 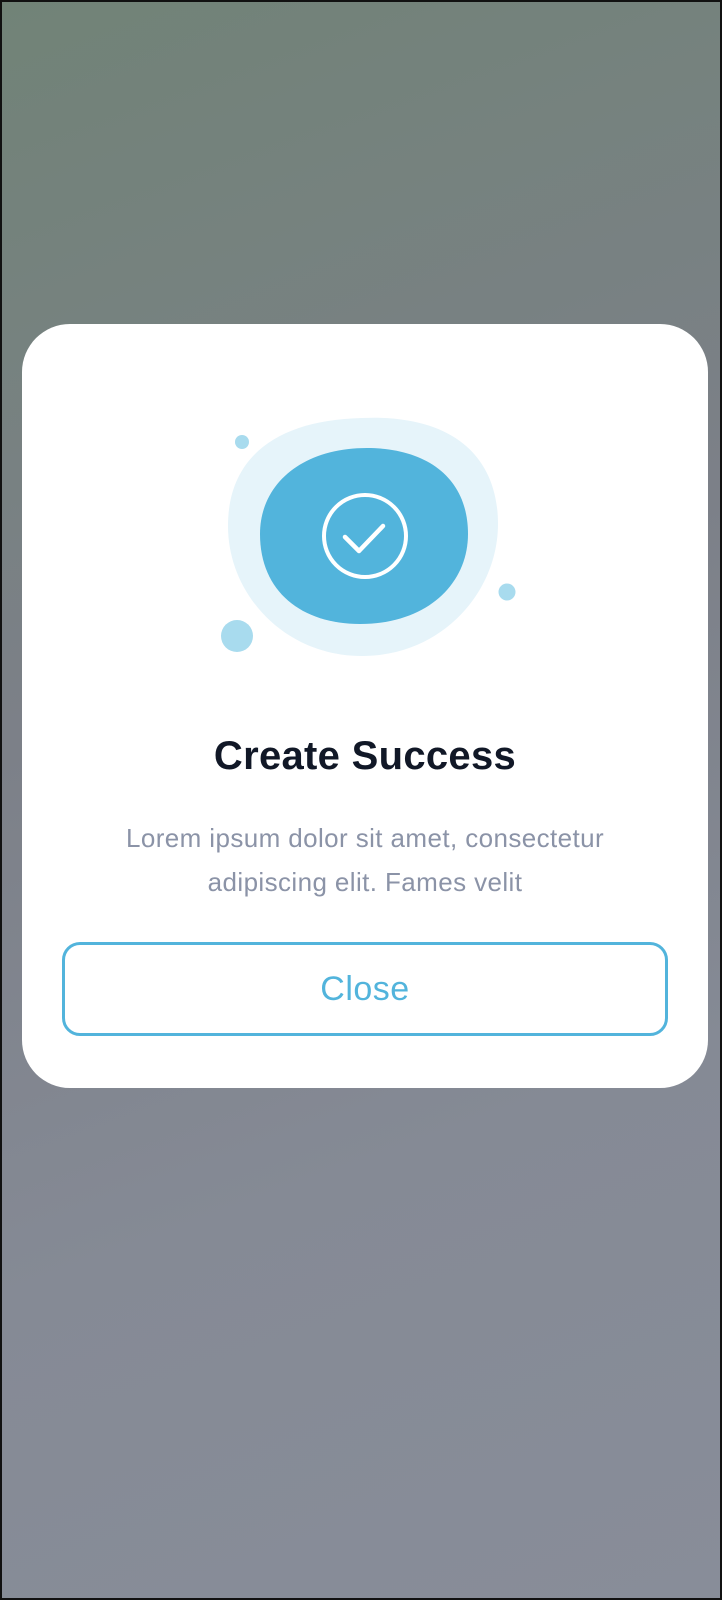 I want to click on dialog-title: Create Success, so click(x=365, y=756).